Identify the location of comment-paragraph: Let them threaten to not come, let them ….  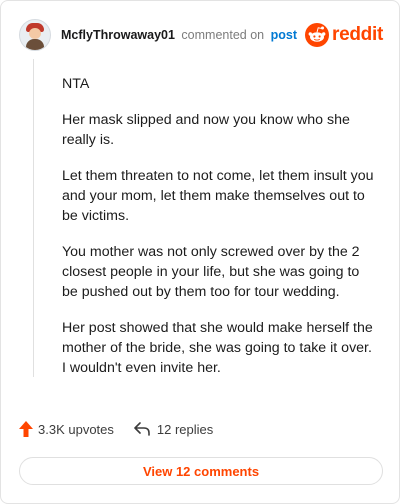
(218, 196).